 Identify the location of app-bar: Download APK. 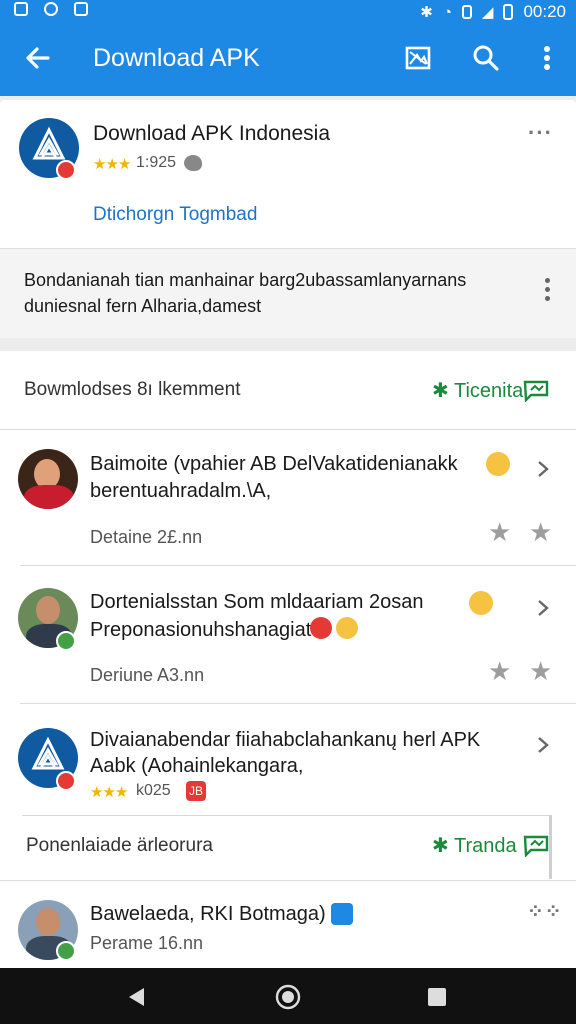
(288, 59).